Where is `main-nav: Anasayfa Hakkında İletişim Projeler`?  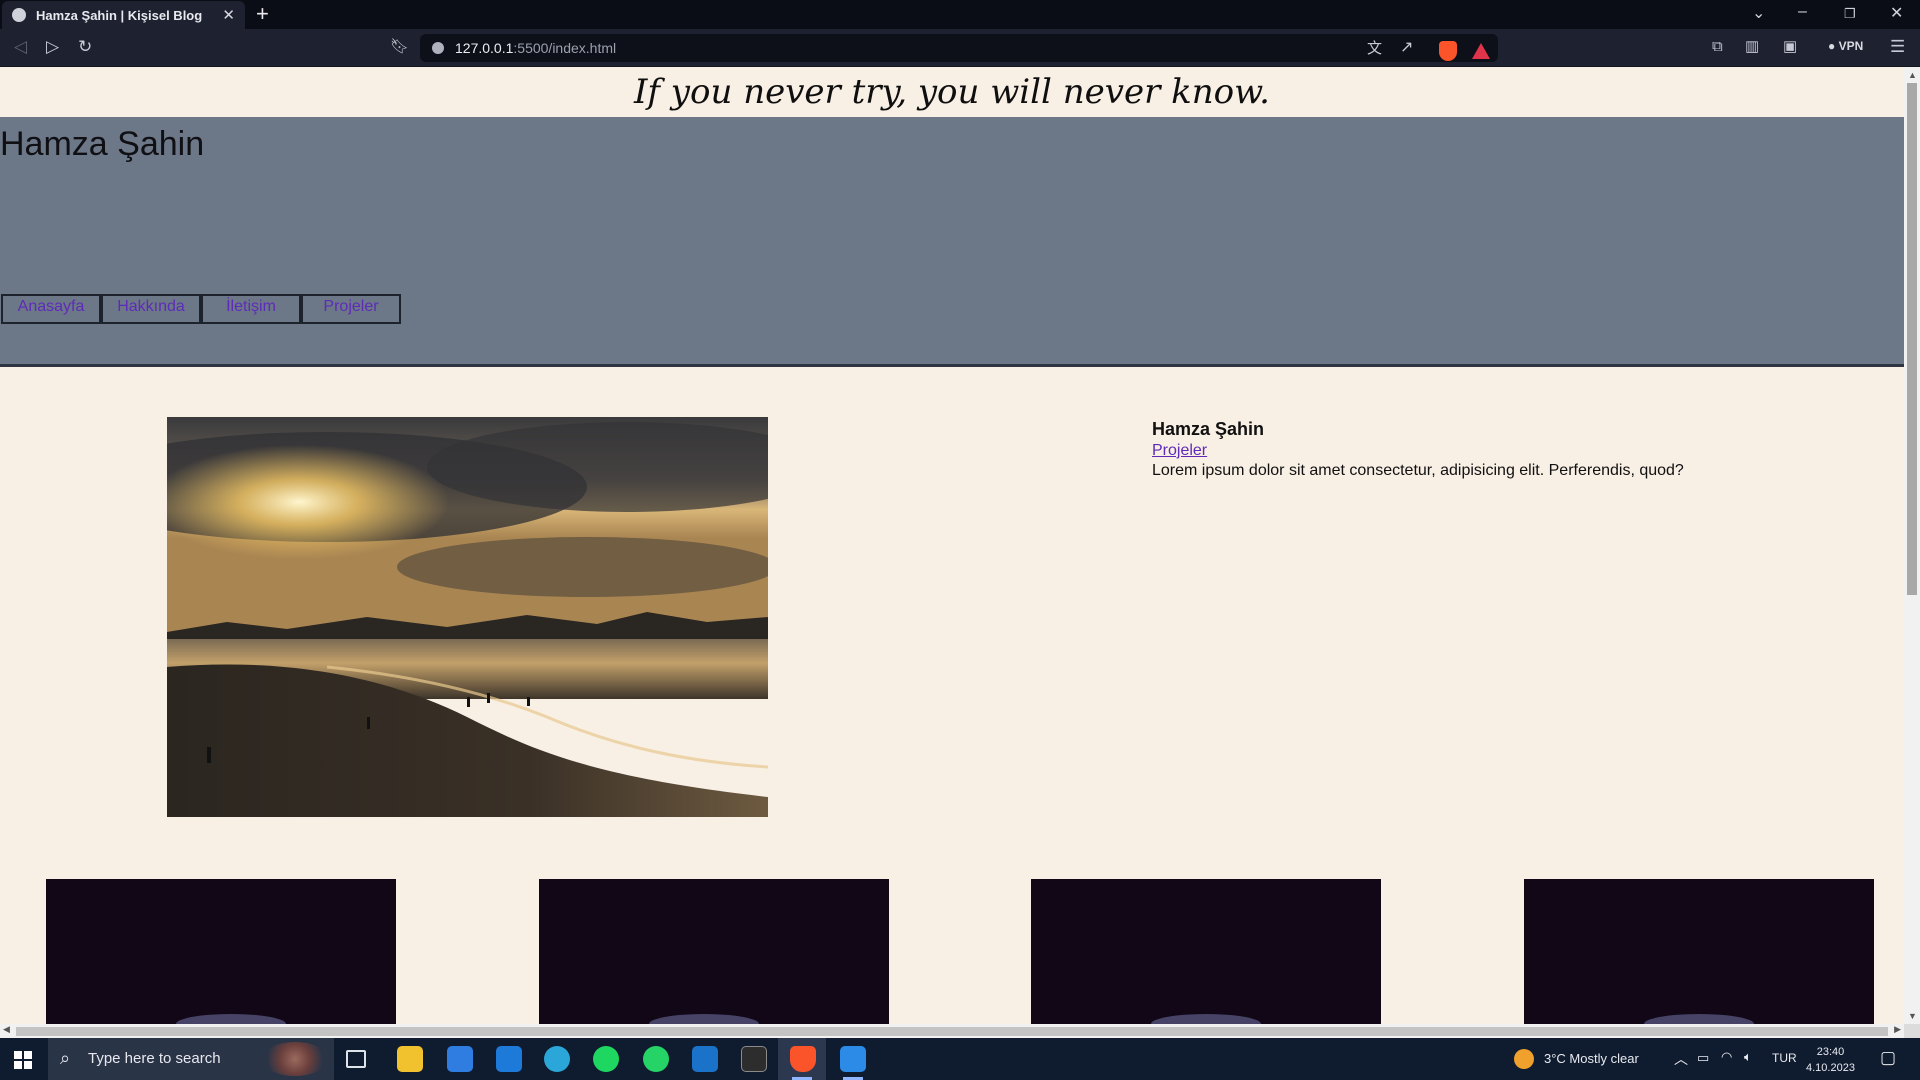
main-nav: Anasayfa Hakkında İletişim Projeler is located at coordinates (201, 309).